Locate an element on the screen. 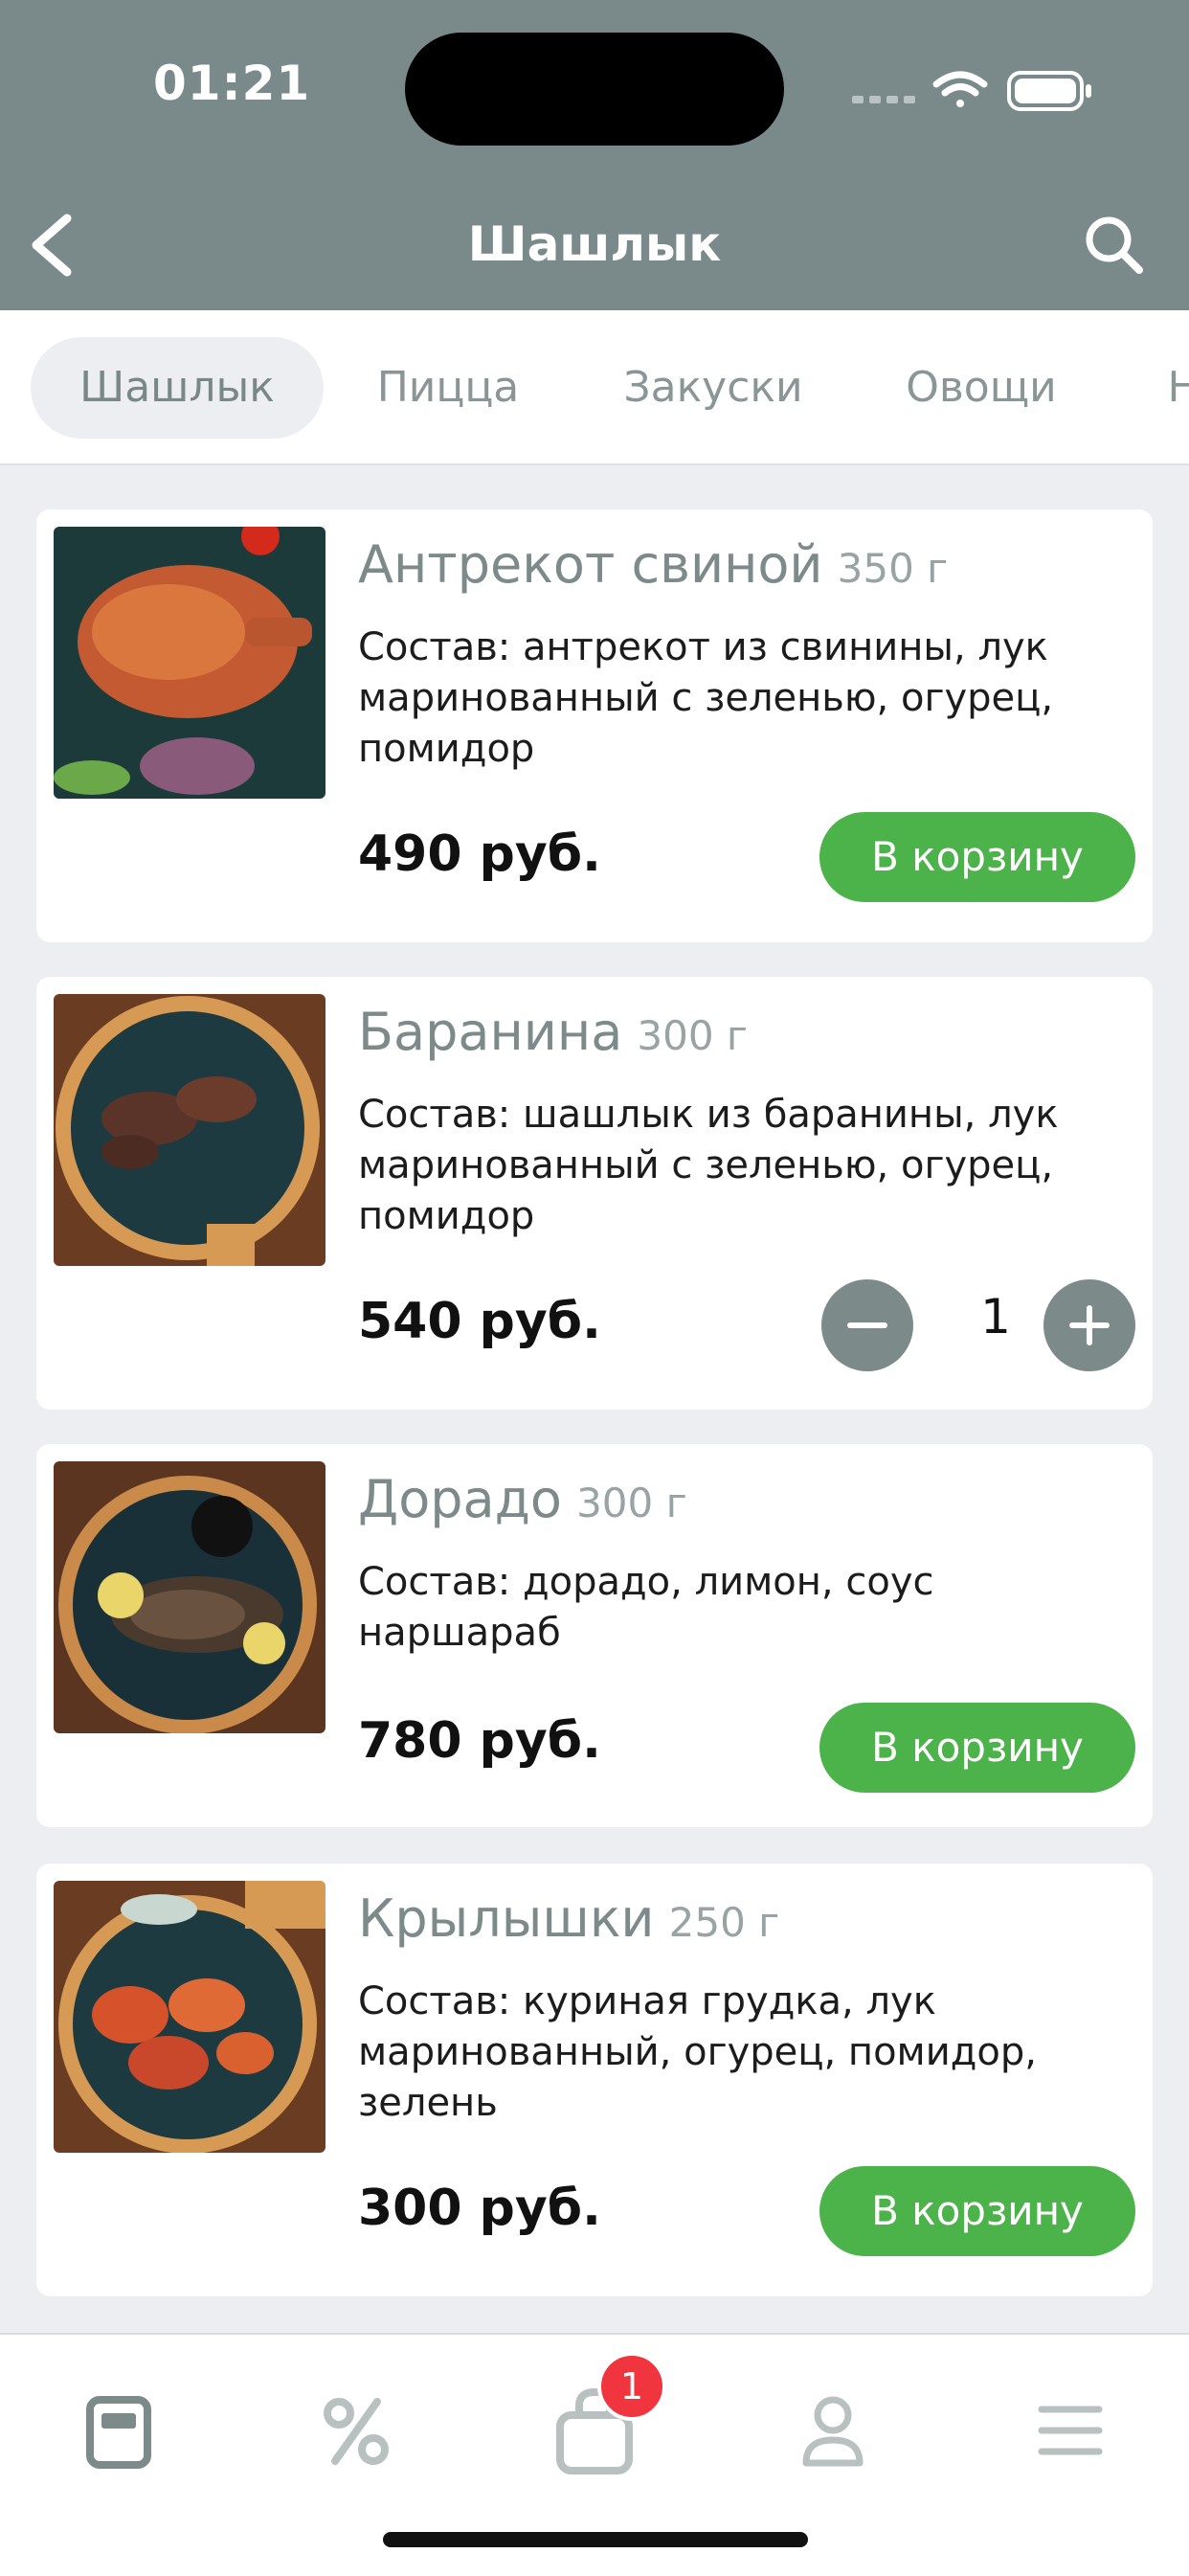  product-description: Состав: дорадо, лимон, соус наршараб is located at coordinates (646, 1607).